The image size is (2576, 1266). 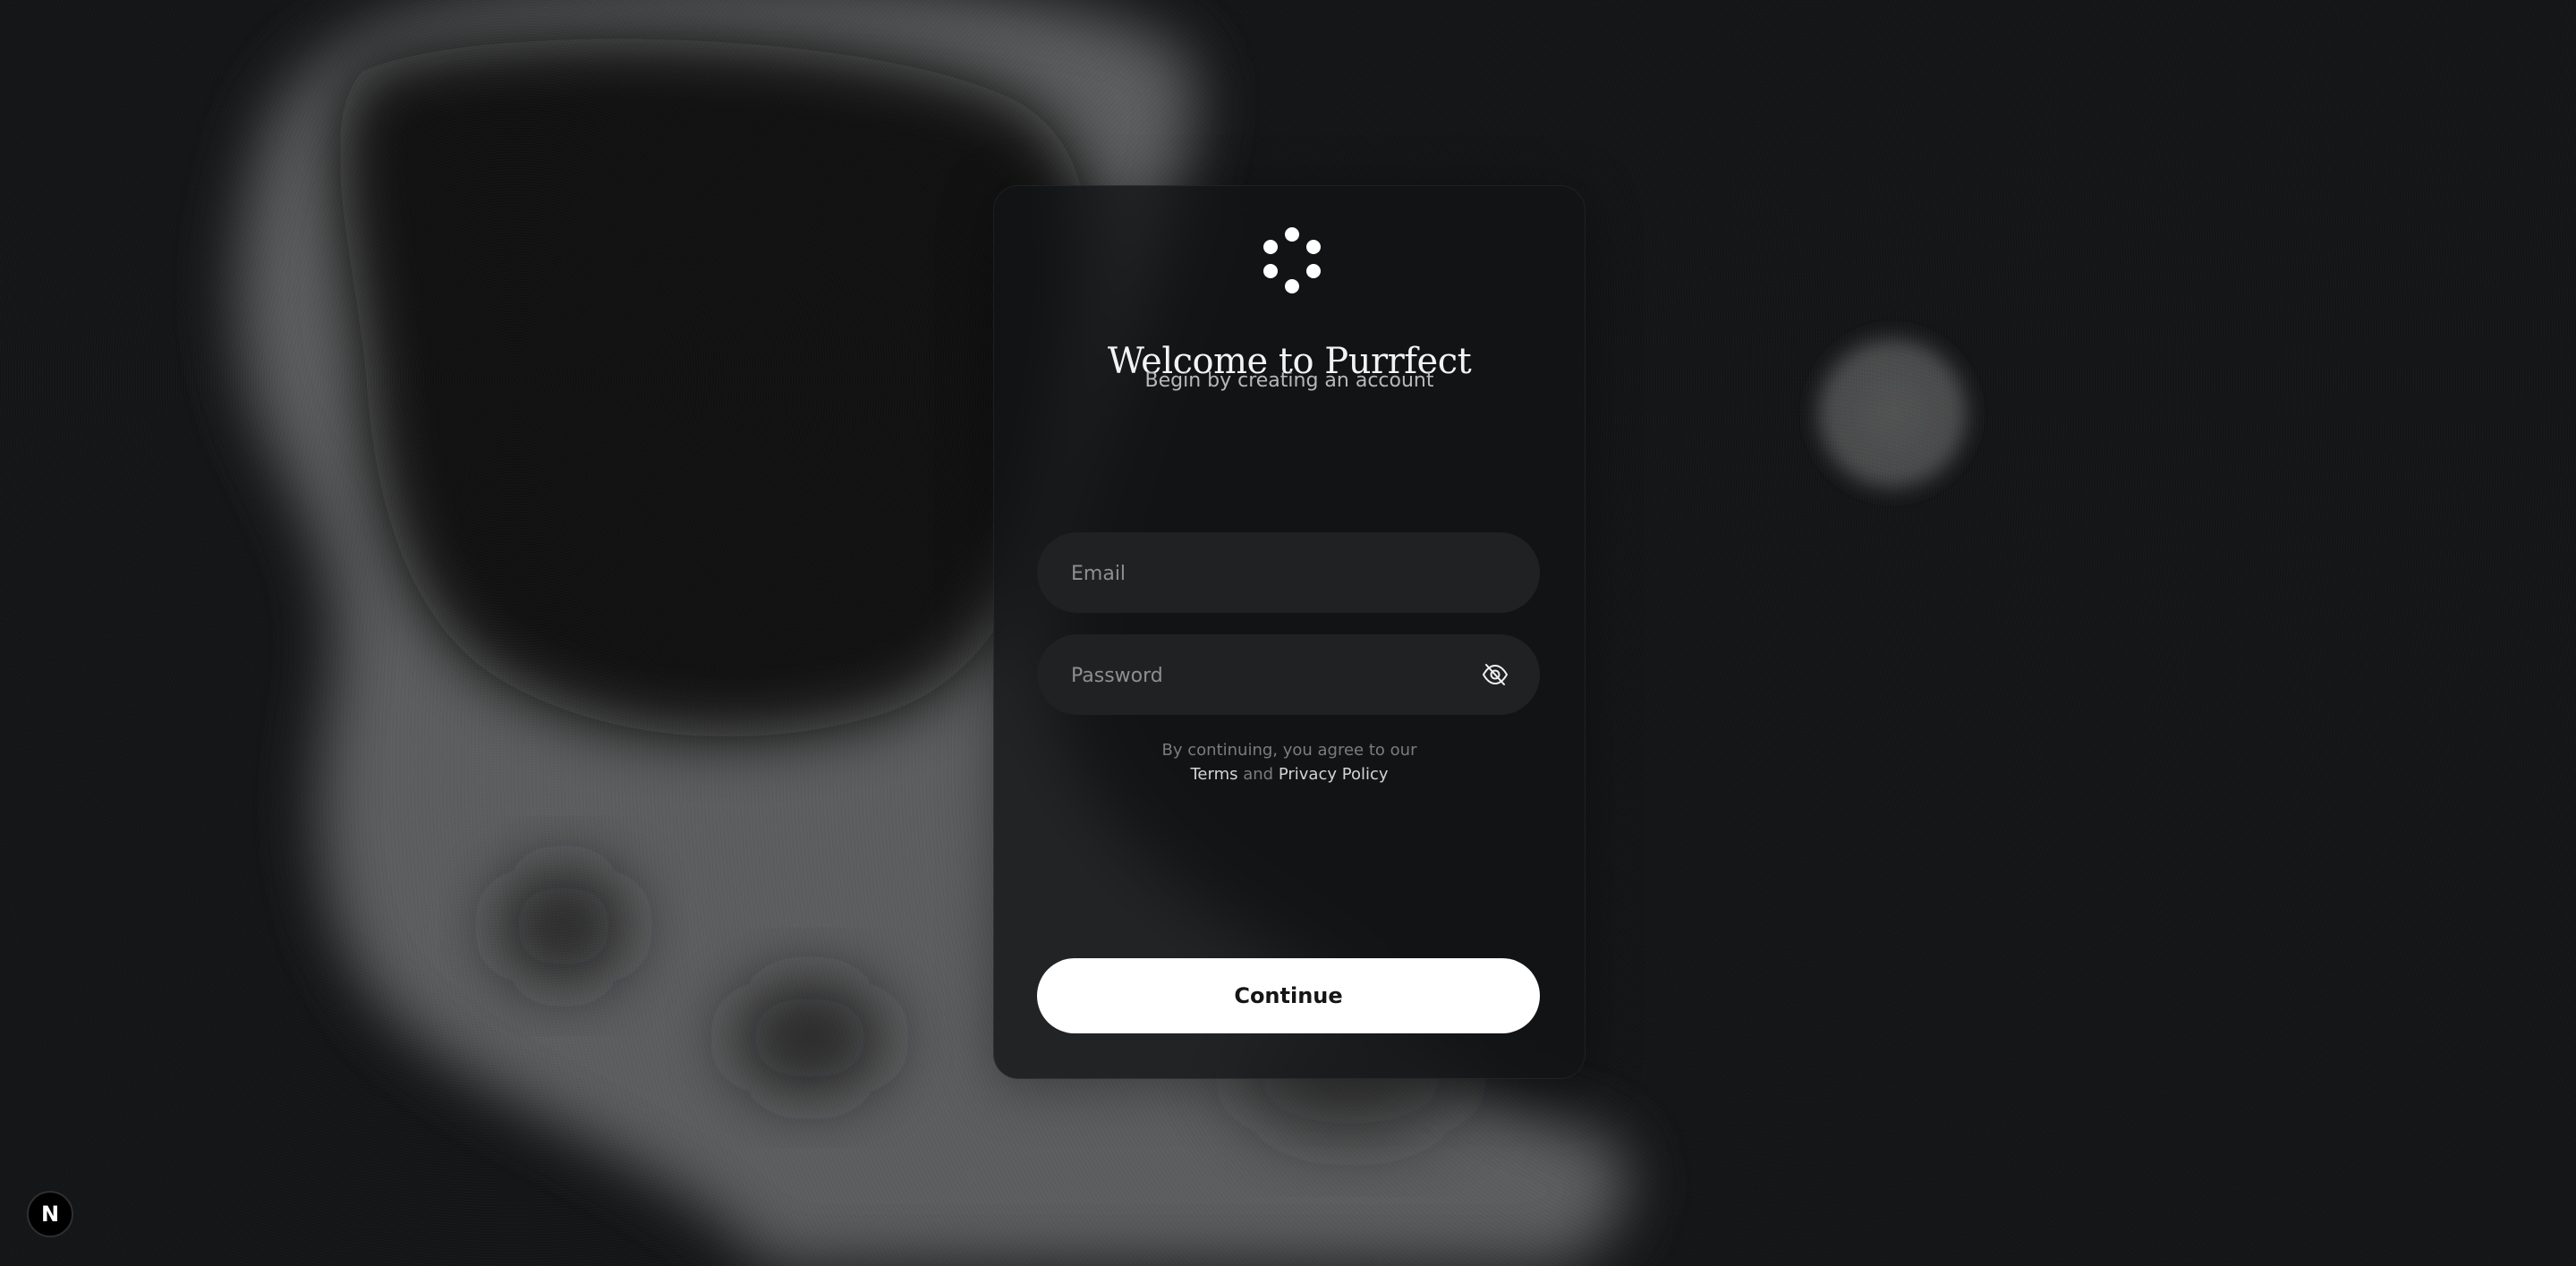 I want to click on purrfect-logo-icon, so click(x=1292, y=260).